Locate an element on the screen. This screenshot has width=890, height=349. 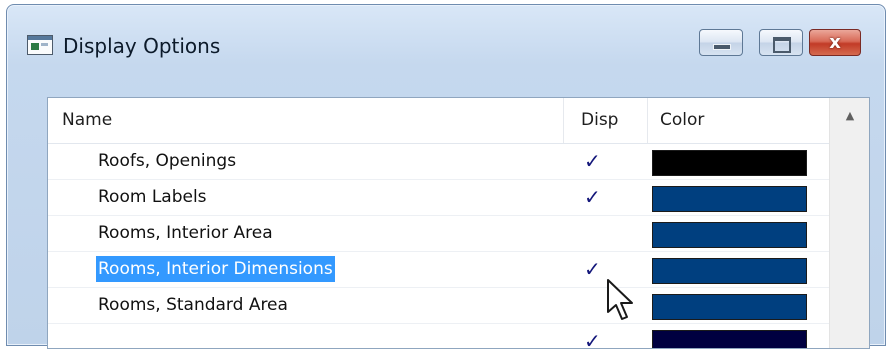
list-header: Name Disp Color is located at coordinates (438, 121).